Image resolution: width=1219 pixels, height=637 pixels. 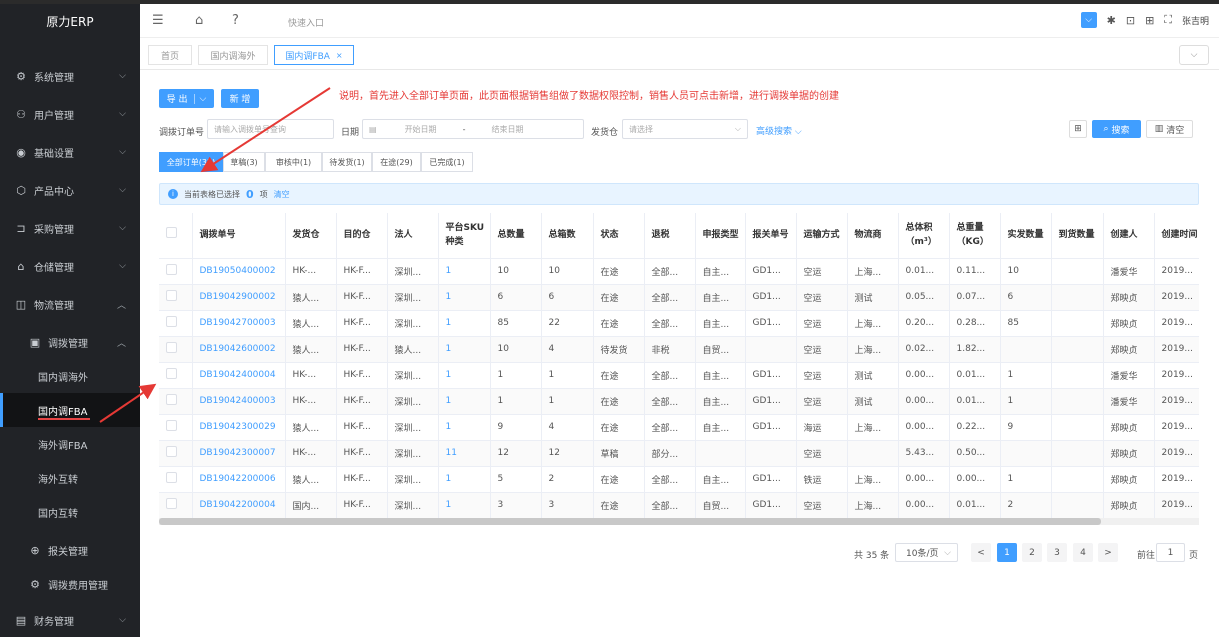 I want to click on sidebar-item-warehouse: ⌂ 仓储管理 ⌵, so click(x=70, y=266).